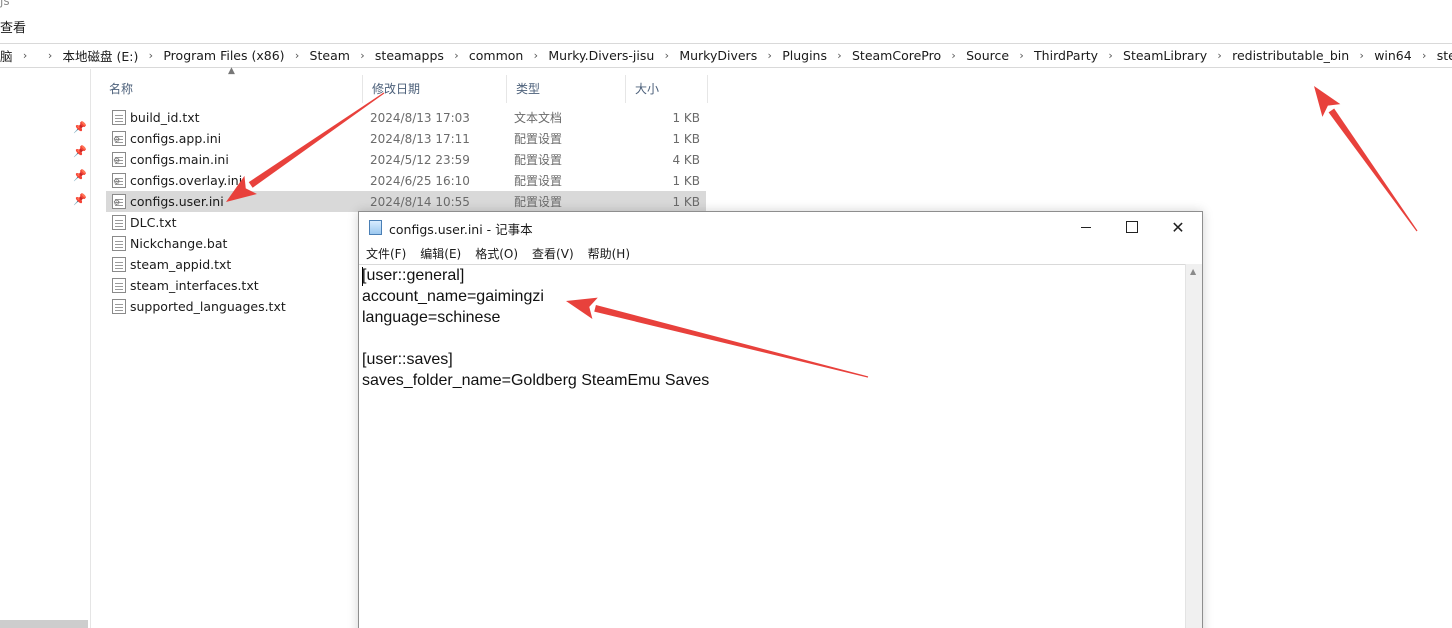 The width and height of the screenshot is (1452, 628). What do you see at coordinates (461, 229) in the screenshot?
I see `notepad-title: configs.user.ini - 记事本` at bounding box center [461, 229].